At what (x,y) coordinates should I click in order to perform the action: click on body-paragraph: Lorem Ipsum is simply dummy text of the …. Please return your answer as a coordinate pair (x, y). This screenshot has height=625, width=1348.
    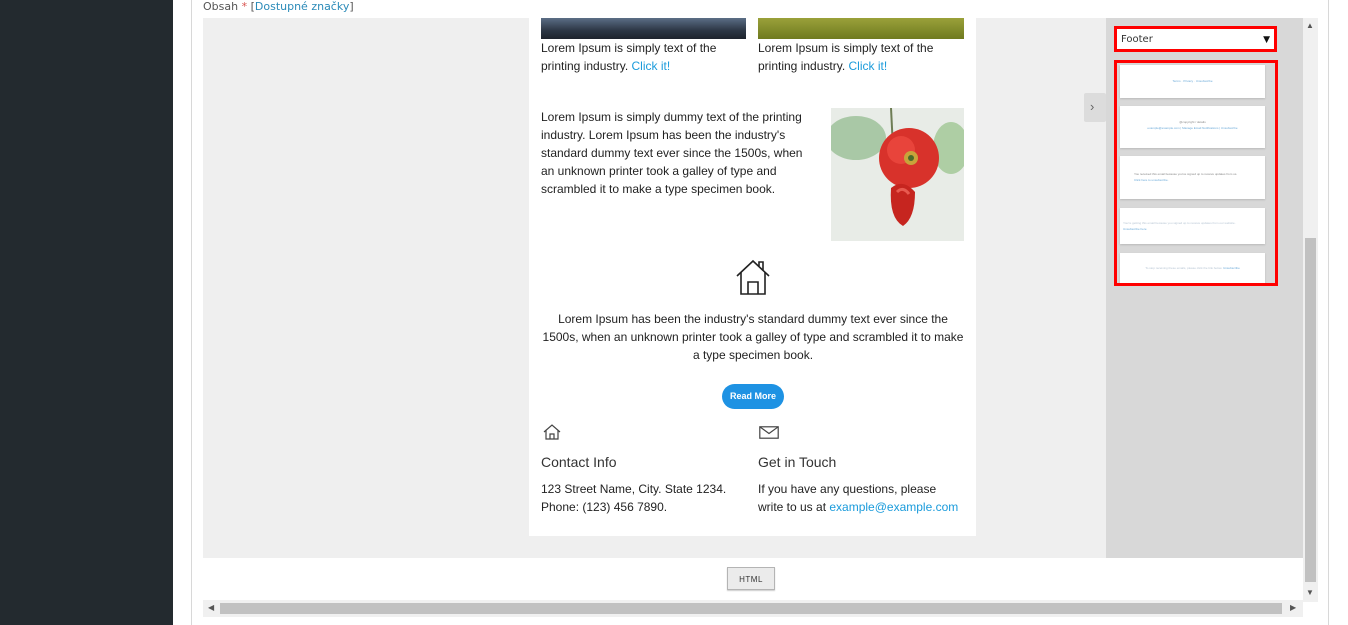
    Looking at the image, I should click on (672, 153).